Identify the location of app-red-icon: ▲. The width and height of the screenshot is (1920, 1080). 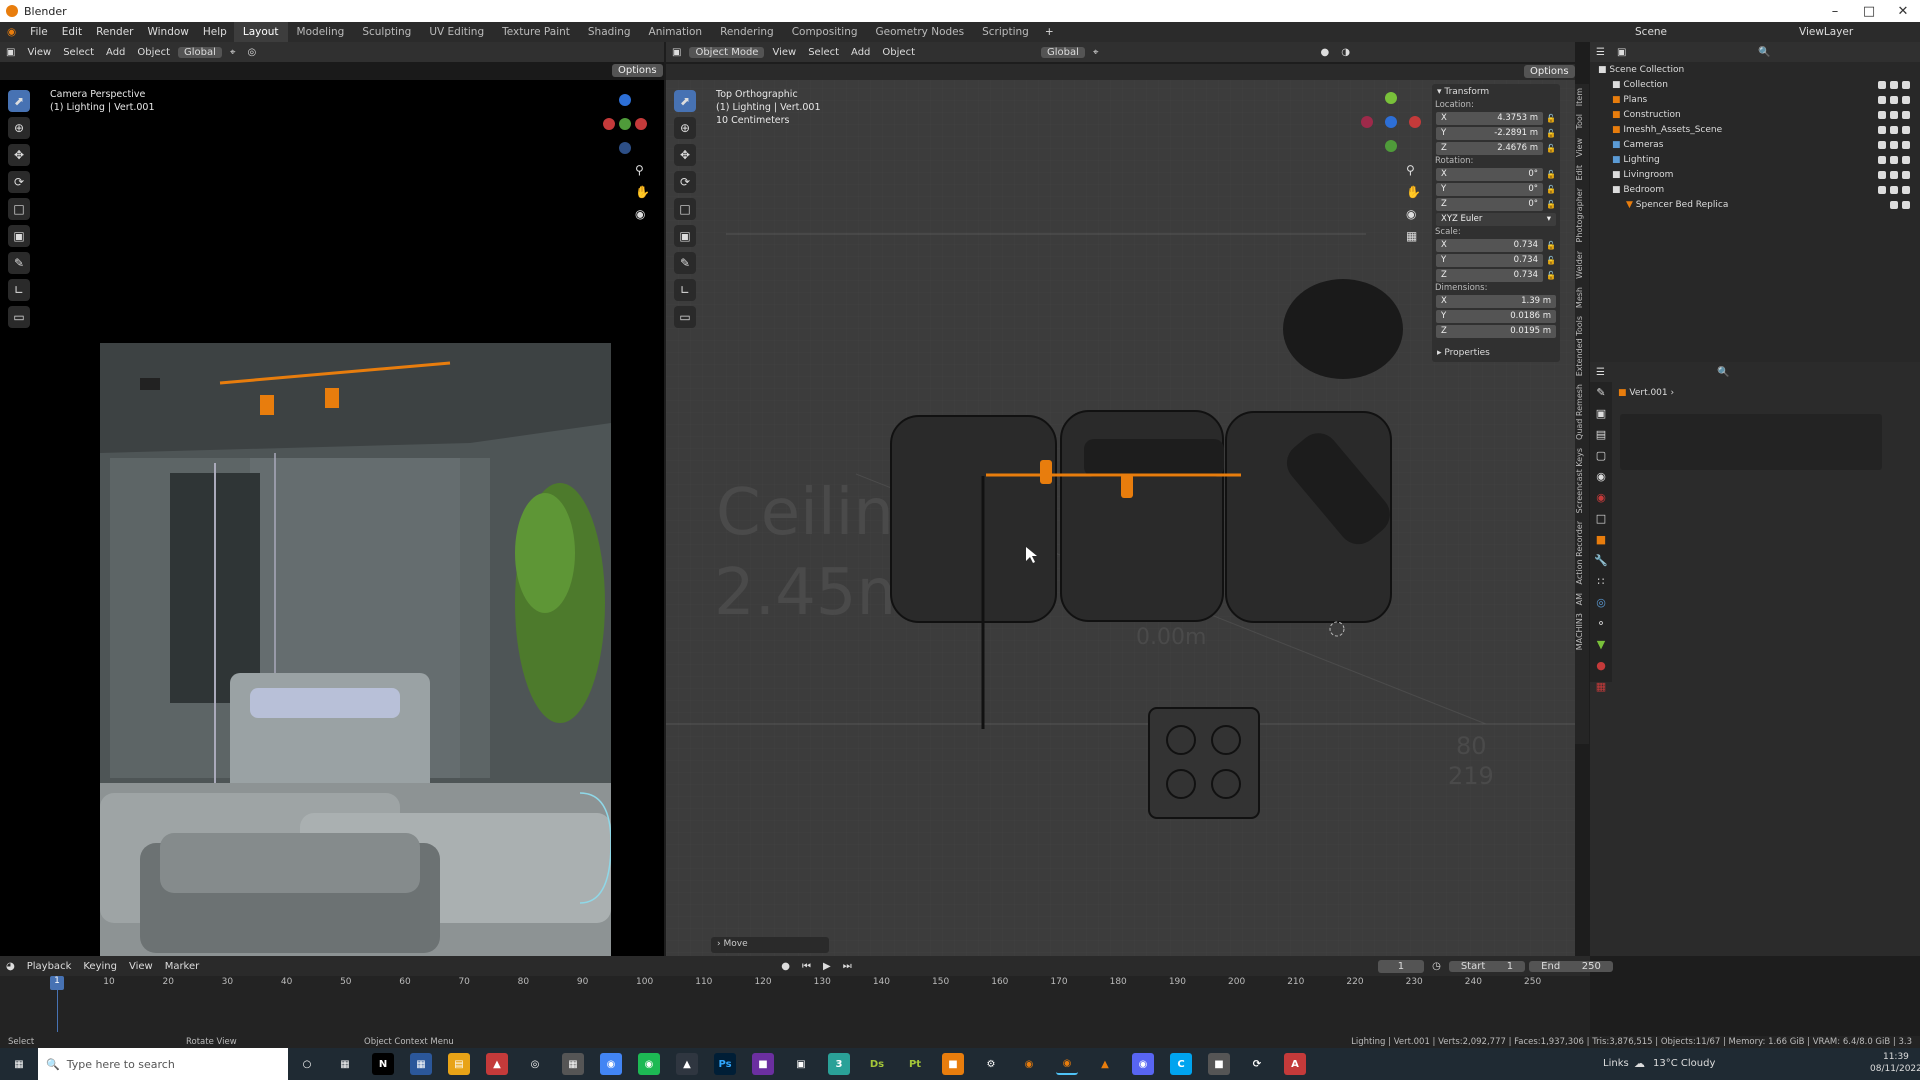
(497, 1064).